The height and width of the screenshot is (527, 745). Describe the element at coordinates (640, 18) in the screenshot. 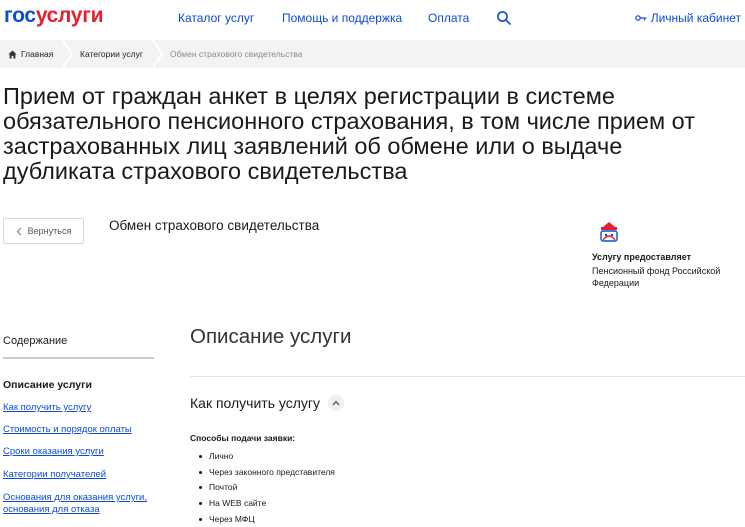

I see `key-icon` at that location.